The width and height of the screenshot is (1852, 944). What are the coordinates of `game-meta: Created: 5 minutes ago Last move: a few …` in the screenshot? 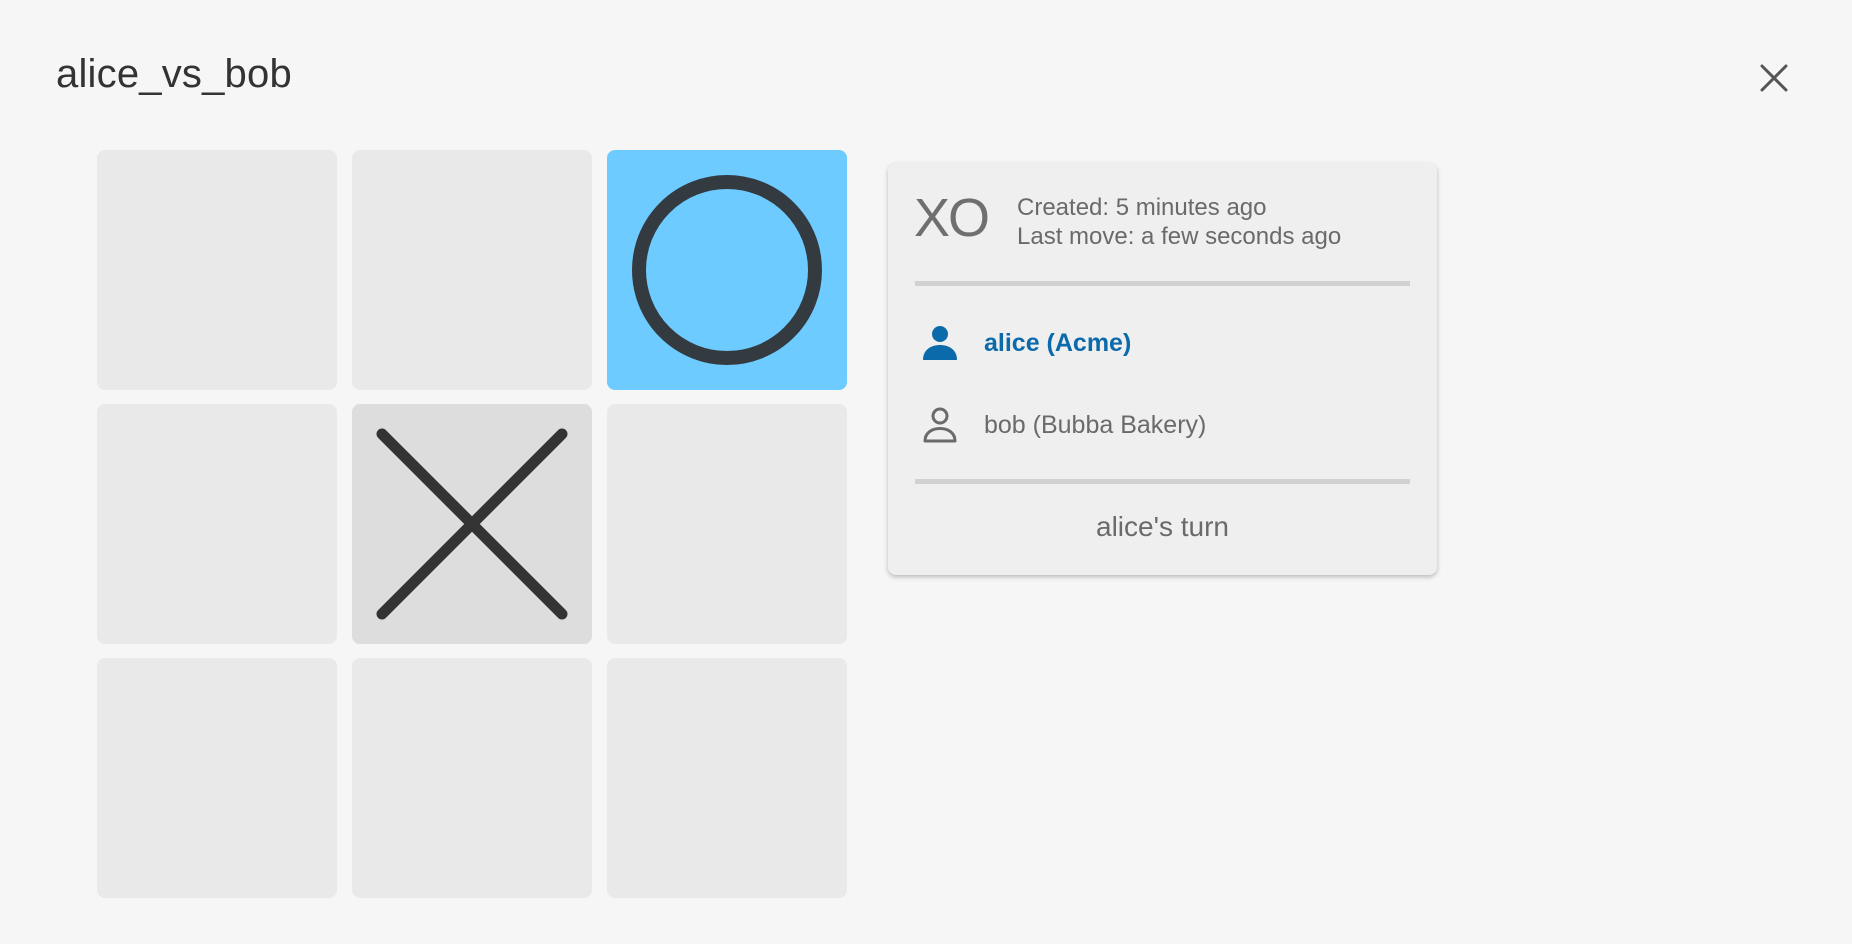 It's located at (1179, 222).